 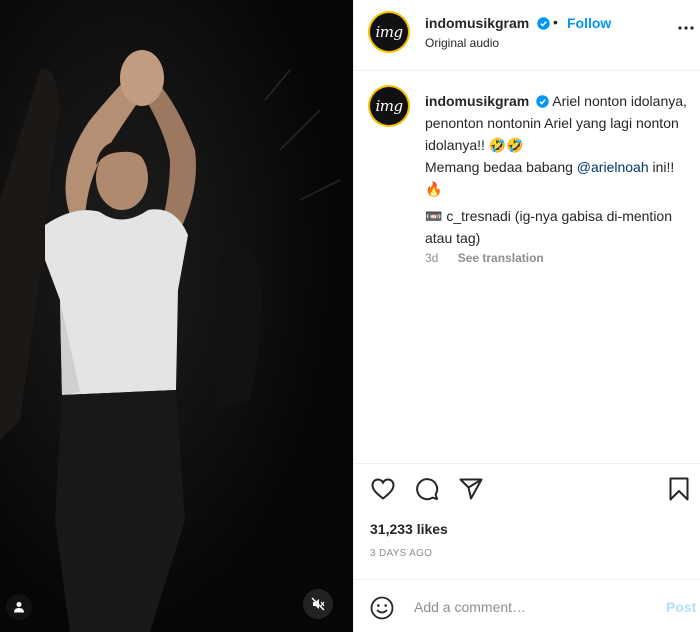 I want to click on audio-link: Original audio, so click(x=462, y=43).